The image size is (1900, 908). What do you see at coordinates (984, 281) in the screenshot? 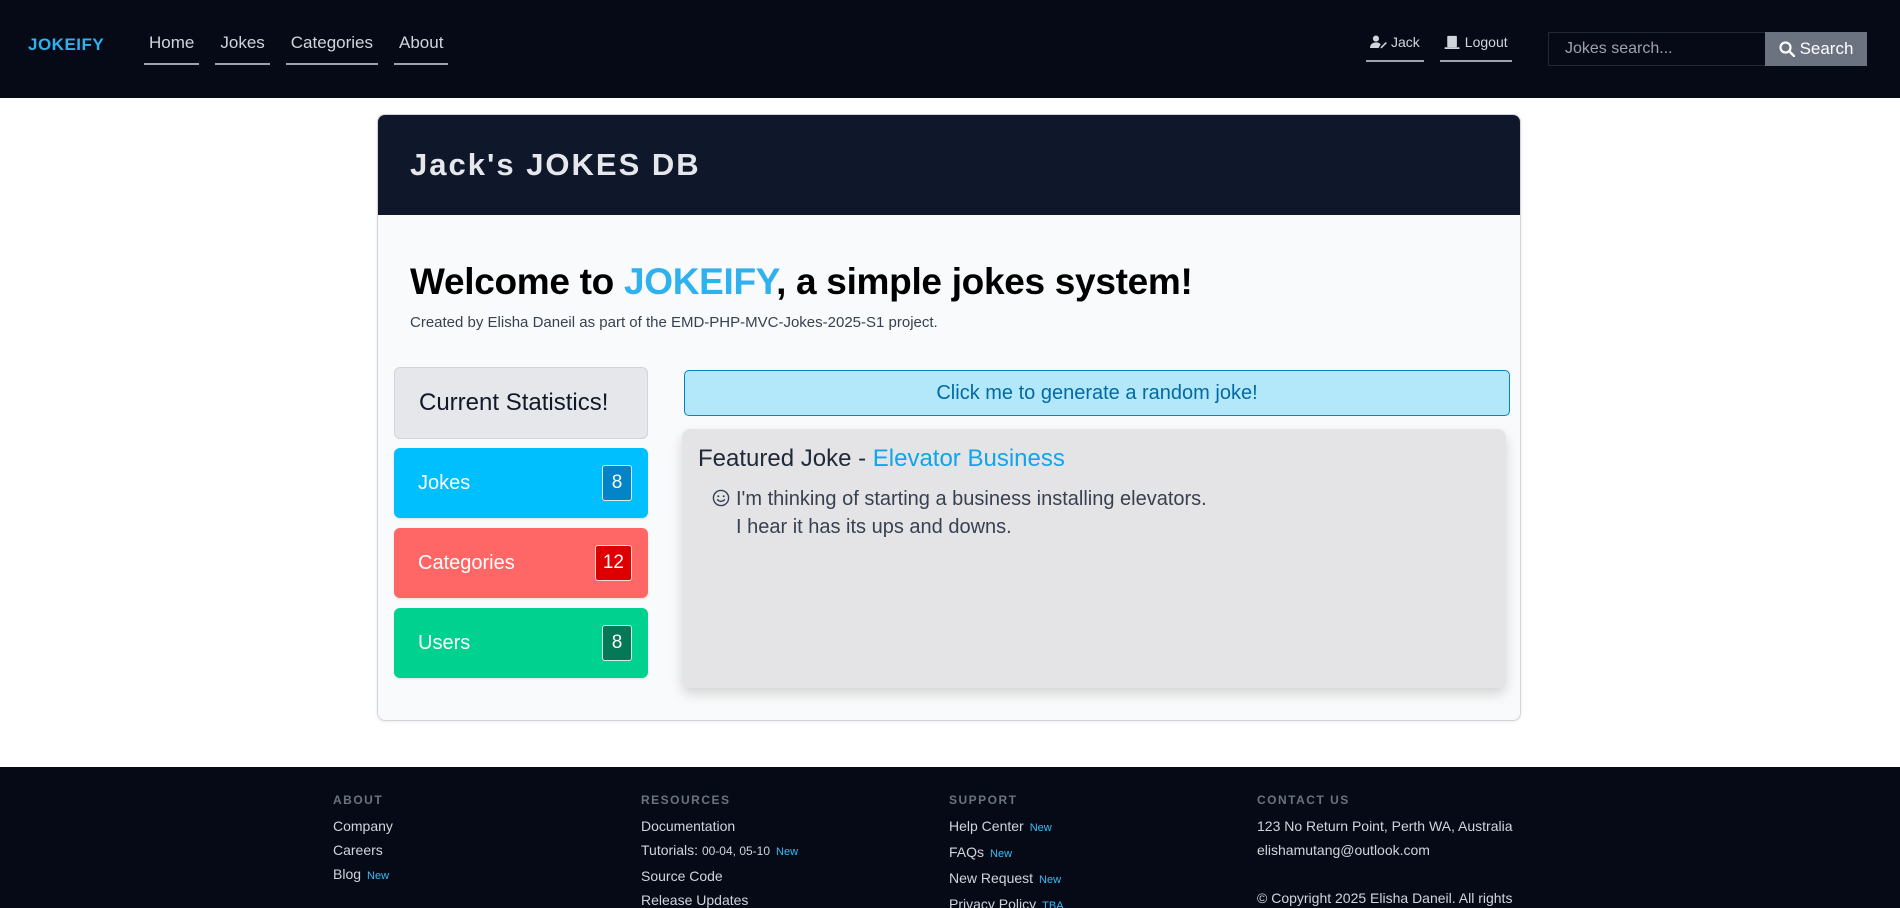
I see `welcome-suffix: , a simple jokes system!` at bounding box center [984, 281].